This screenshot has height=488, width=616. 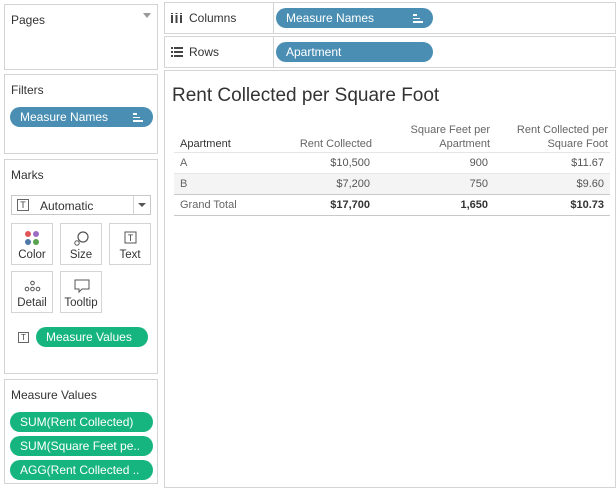 I want to click on cell-apartment: A, so click(x=219, y=163).